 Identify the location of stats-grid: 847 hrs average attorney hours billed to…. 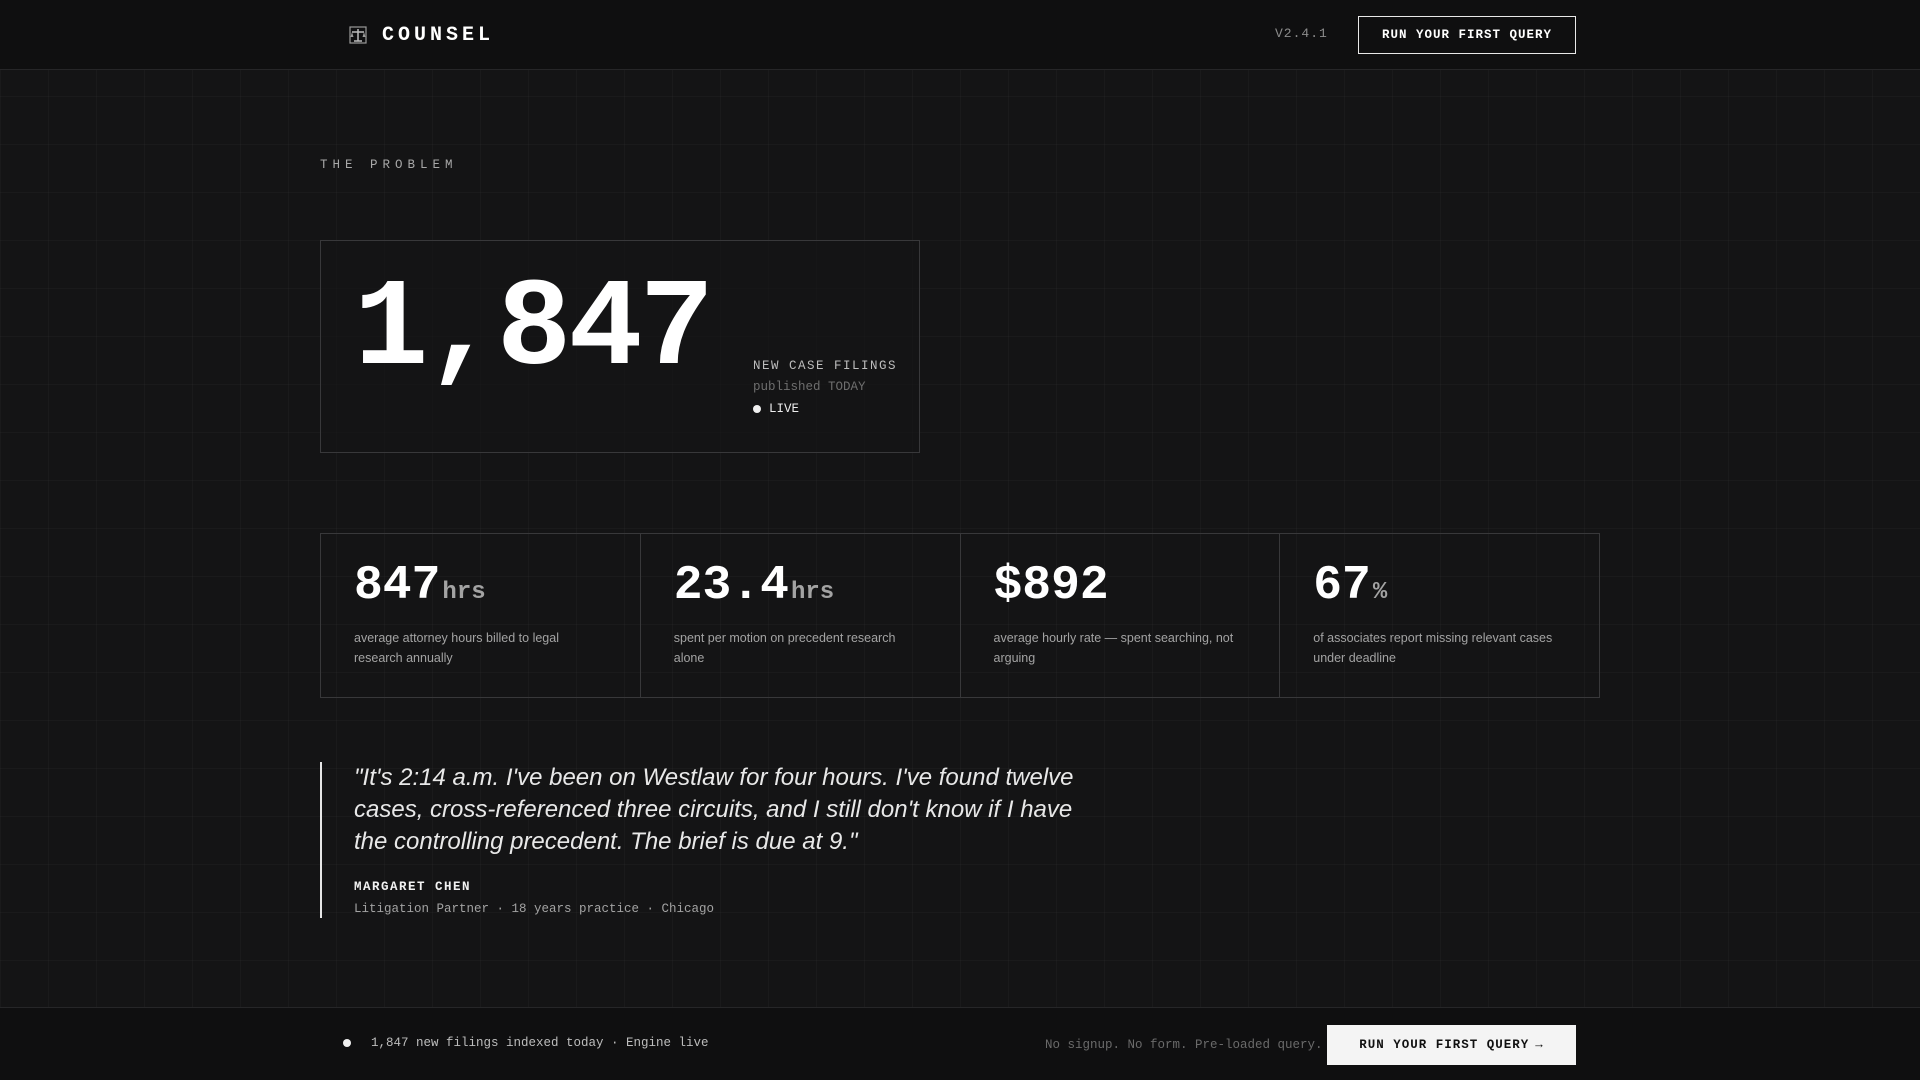
(960, 615).